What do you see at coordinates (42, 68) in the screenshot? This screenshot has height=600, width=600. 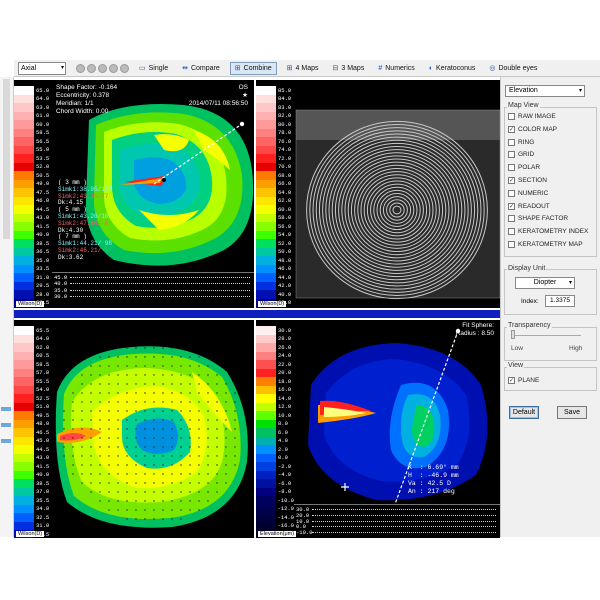 I see `map-type-select: Axial ▾` at bounding box center [42, 68].